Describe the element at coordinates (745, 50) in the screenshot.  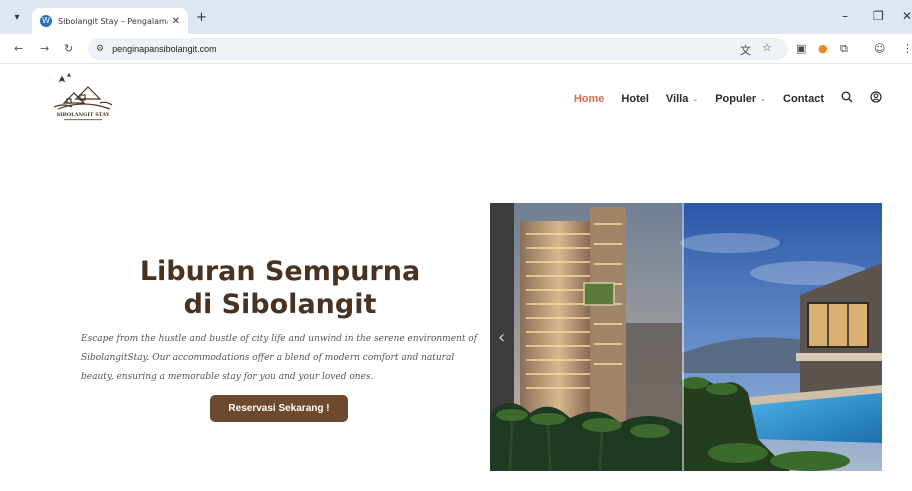
I see `translate-icon: 文` at that location.